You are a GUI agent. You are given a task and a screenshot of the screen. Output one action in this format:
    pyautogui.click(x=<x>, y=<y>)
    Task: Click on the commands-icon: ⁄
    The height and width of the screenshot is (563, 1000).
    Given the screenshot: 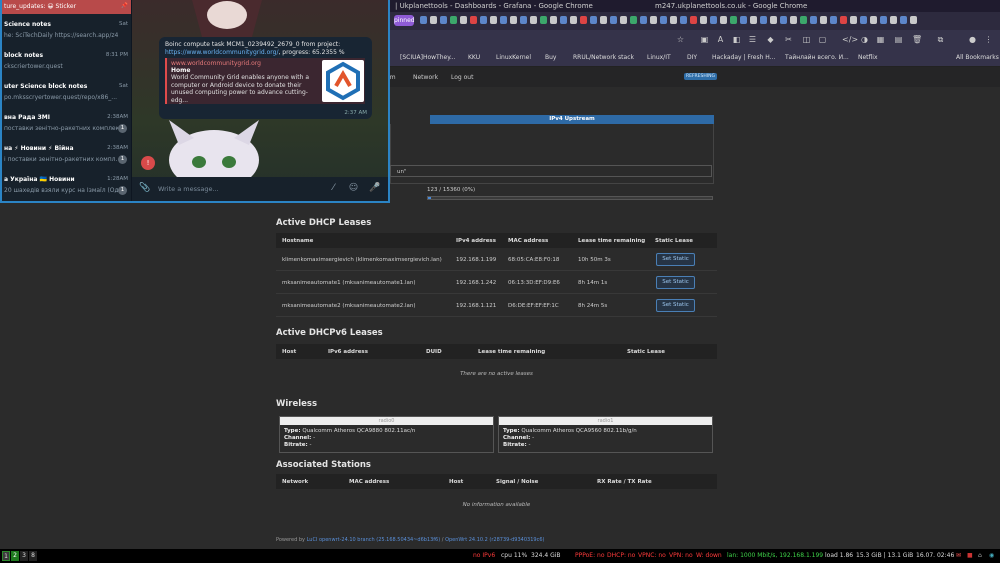 What is the action you would take?
    pyautogui.click(x=333, y=188)
    